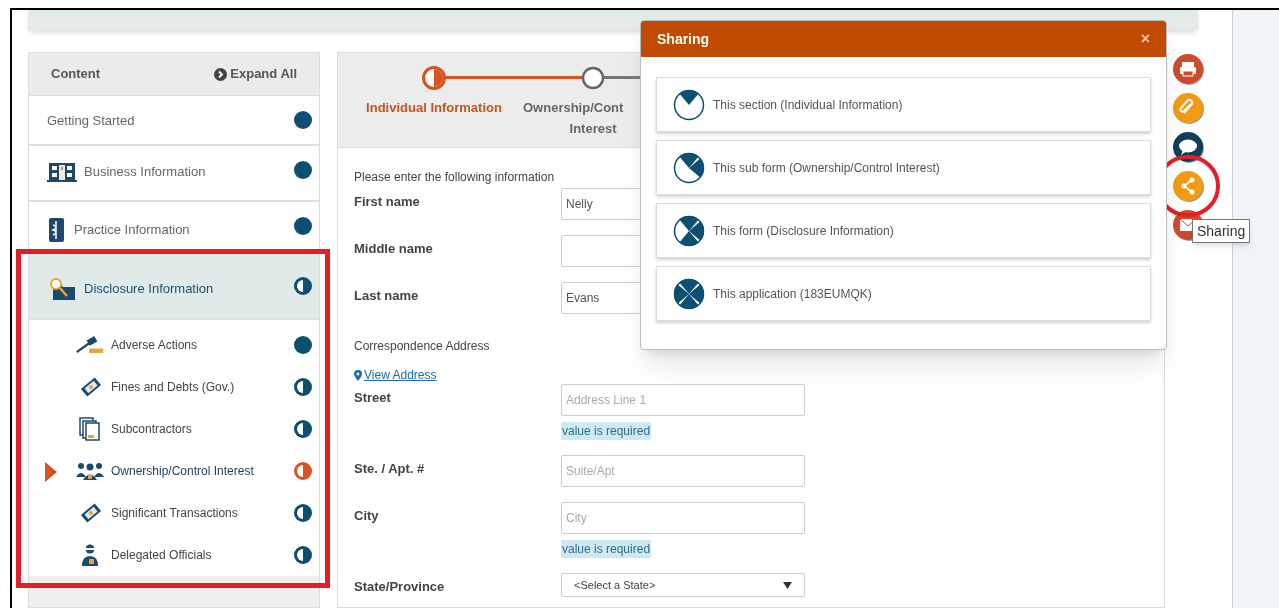 Image resolution: width=1279 pixels, height=608 pixels. What do you see at coordinates (174, 121) in the screenshot?
I see `sidebar-item: Getting Started` at bounding box center [174, 121].